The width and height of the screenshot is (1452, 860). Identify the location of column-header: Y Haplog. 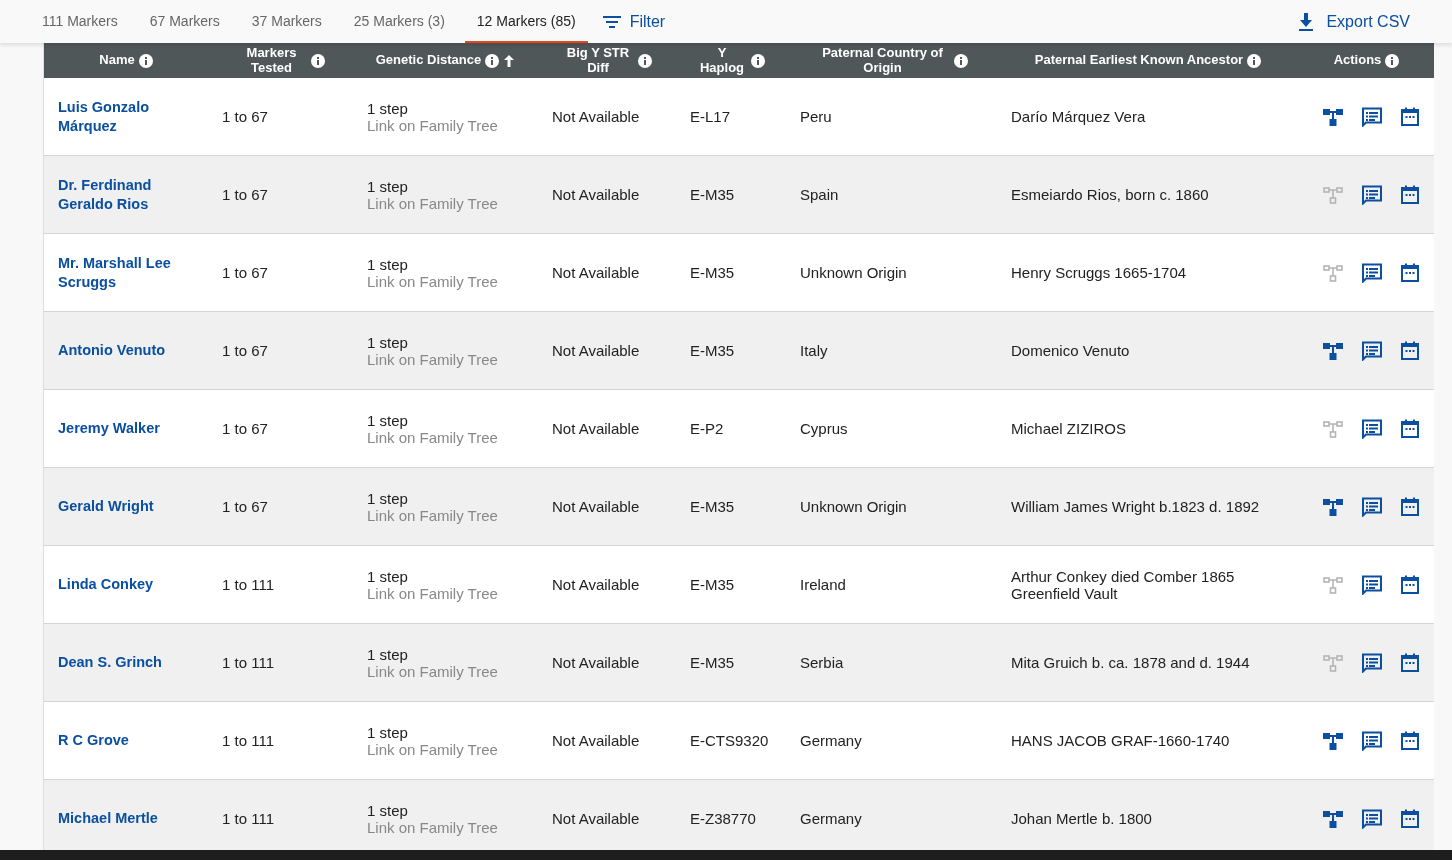
(722, 60).